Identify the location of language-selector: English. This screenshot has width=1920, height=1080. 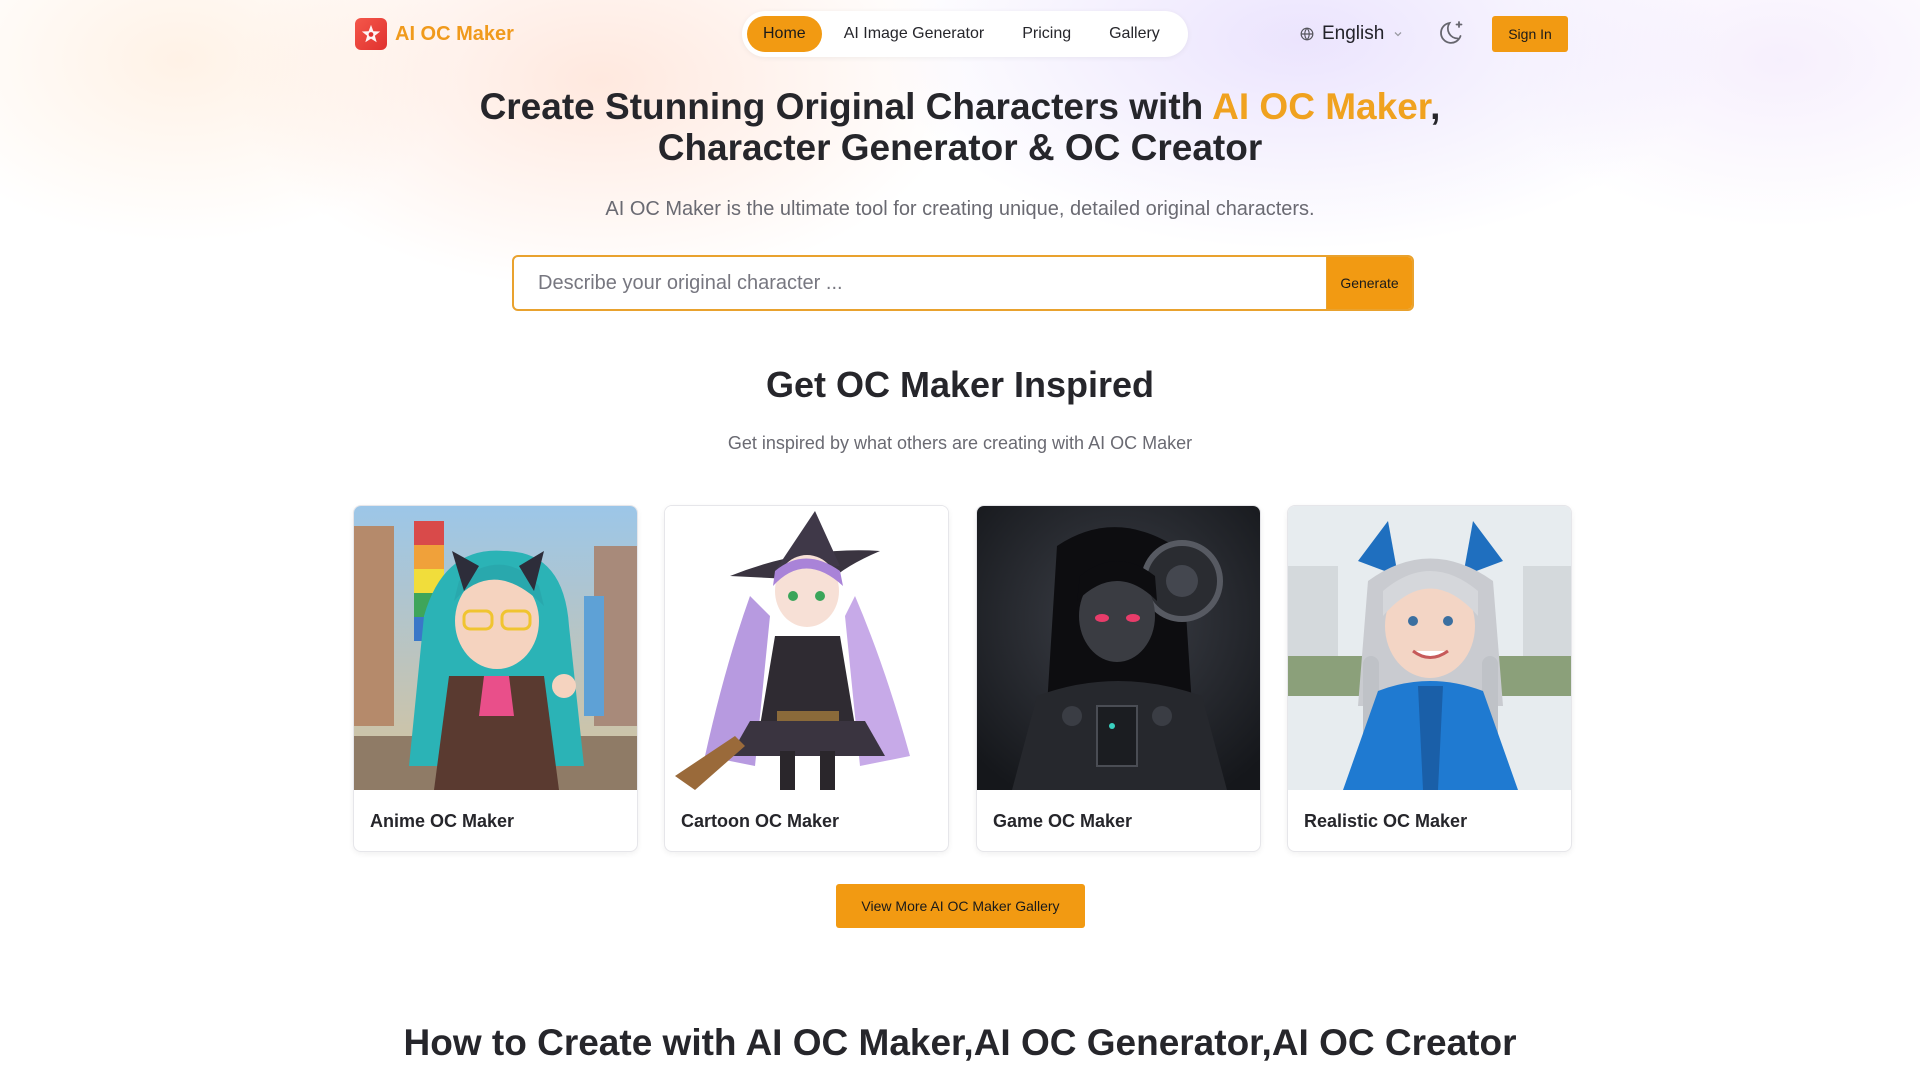
(1352, 34).